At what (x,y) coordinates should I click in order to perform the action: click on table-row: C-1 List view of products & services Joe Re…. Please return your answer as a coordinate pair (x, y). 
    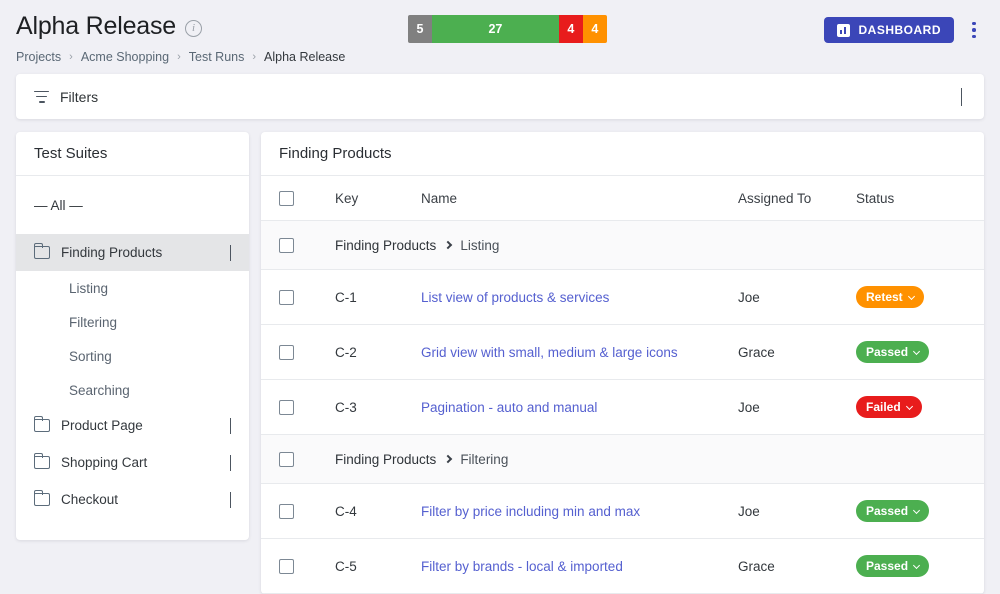
    Looking at the image, I should click on (622, 297).